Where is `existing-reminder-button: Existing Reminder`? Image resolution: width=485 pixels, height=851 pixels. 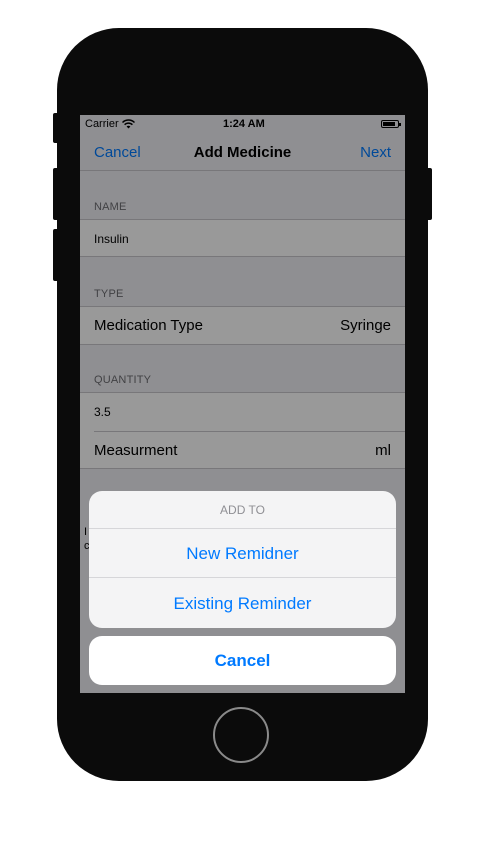
existing-reminder-button: Existing Reminder is located at coordinates (242, 603).